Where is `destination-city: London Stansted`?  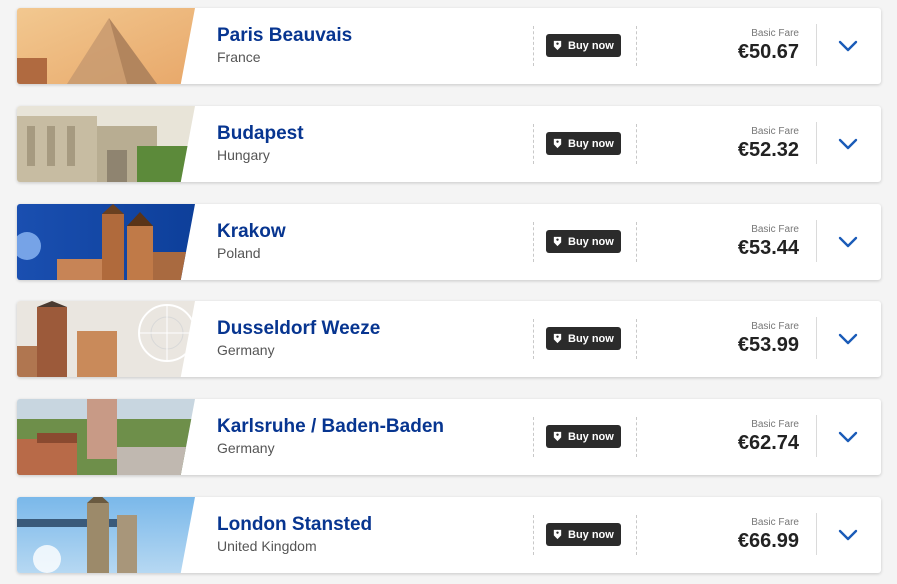
destination-city: London Stansted is located at coordinates (295, 524).